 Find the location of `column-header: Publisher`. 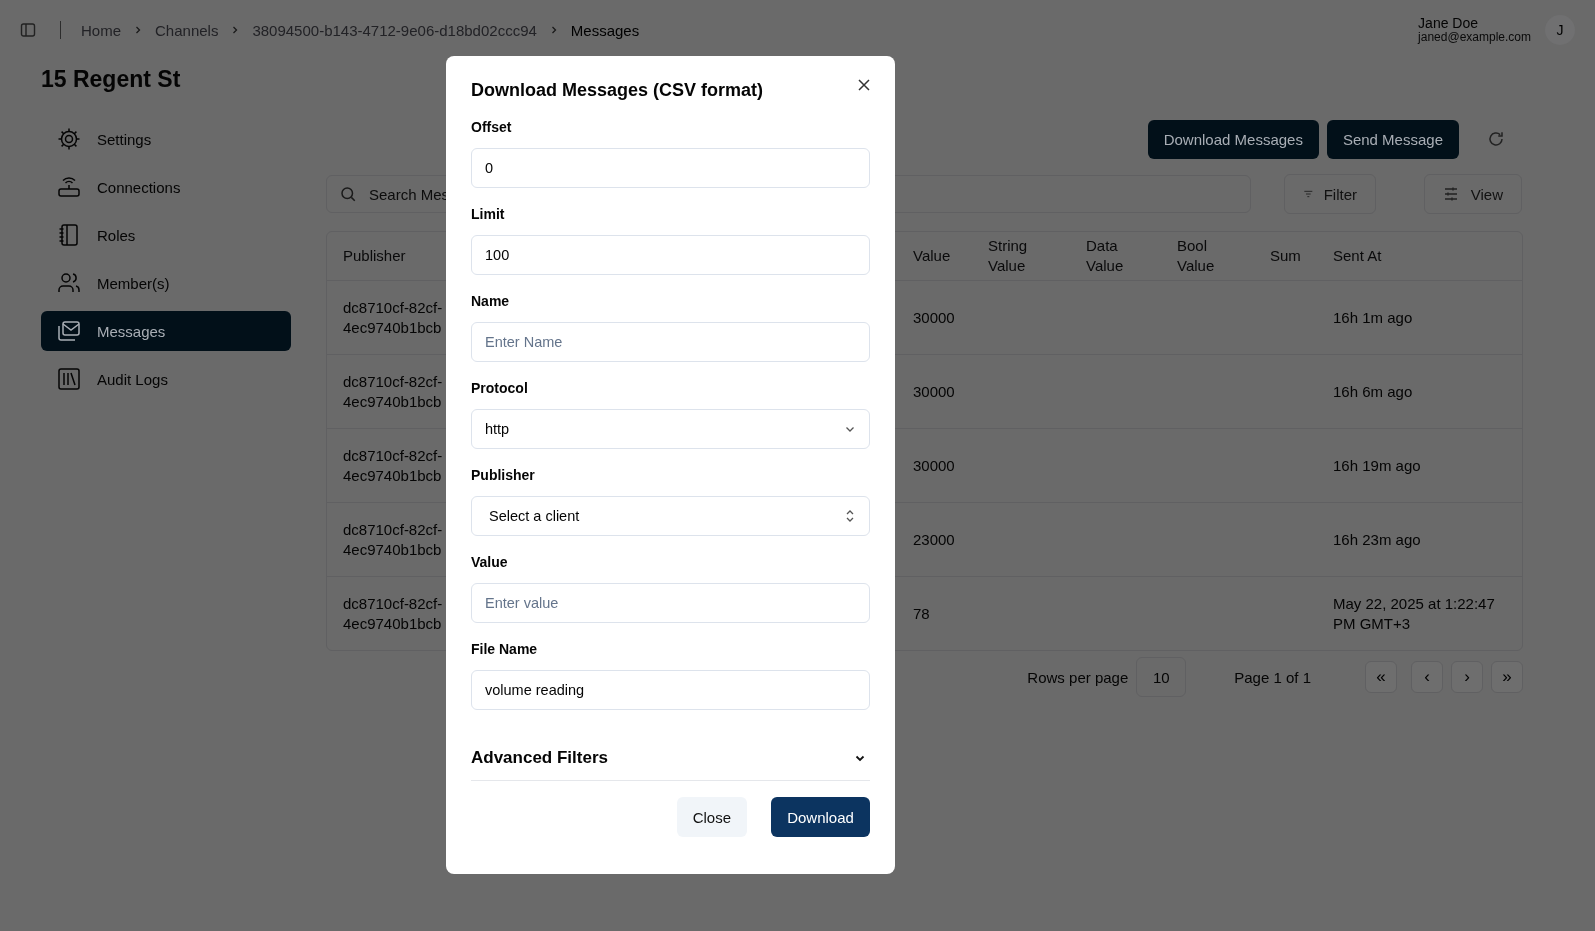

column-header: Publisher is located at coordinates (374, 256).